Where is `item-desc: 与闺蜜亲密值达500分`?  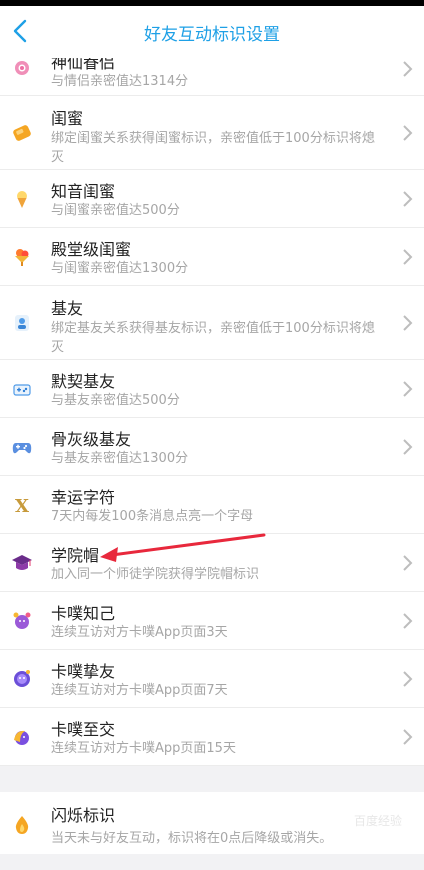 item-desc: 与闺蜜亲密值达500分 is located at coordinates (115, 210).